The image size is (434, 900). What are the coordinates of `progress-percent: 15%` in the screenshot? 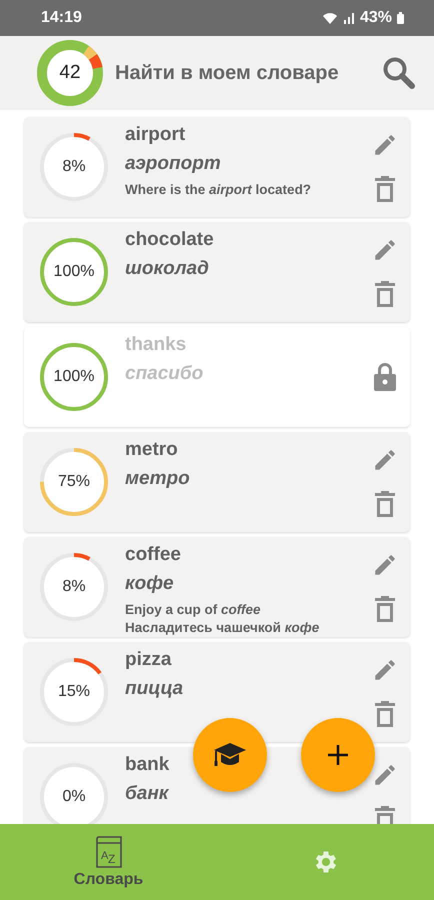 It's located at (74, 692).